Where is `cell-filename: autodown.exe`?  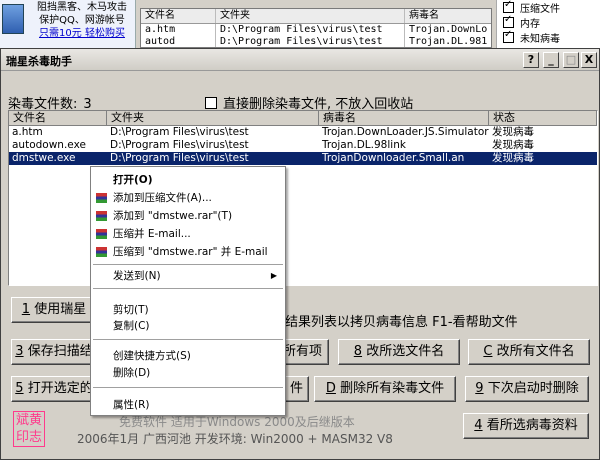 cell-filename: autodown.exe is located at coordinates (49, 145).